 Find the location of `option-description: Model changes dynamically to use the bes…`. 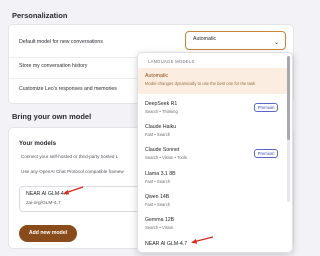

option-description: Model changes dynamically to use the bes… is located at coordinates (200, 83).